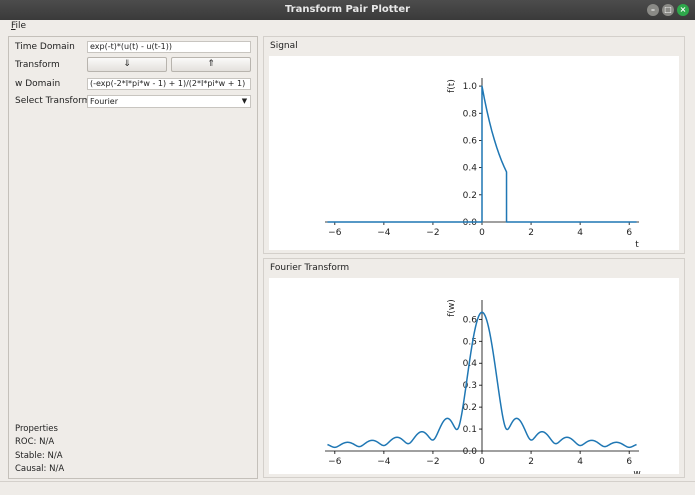 The image size is (695, 495). What do you see at coordinates (470, 114) in the screenshot?
I see `signal-y-tick-label: 0.8` at bounding box center [470, 114].